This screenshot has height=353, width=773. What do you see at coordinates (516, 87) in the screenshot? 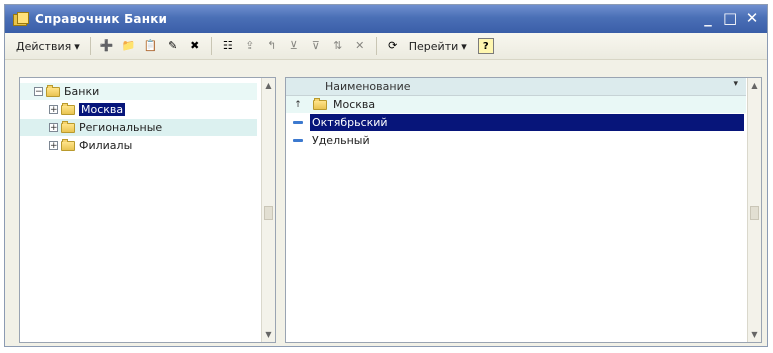
I see `grid-header: Наименование ▾` at bounding box center [516, 87].